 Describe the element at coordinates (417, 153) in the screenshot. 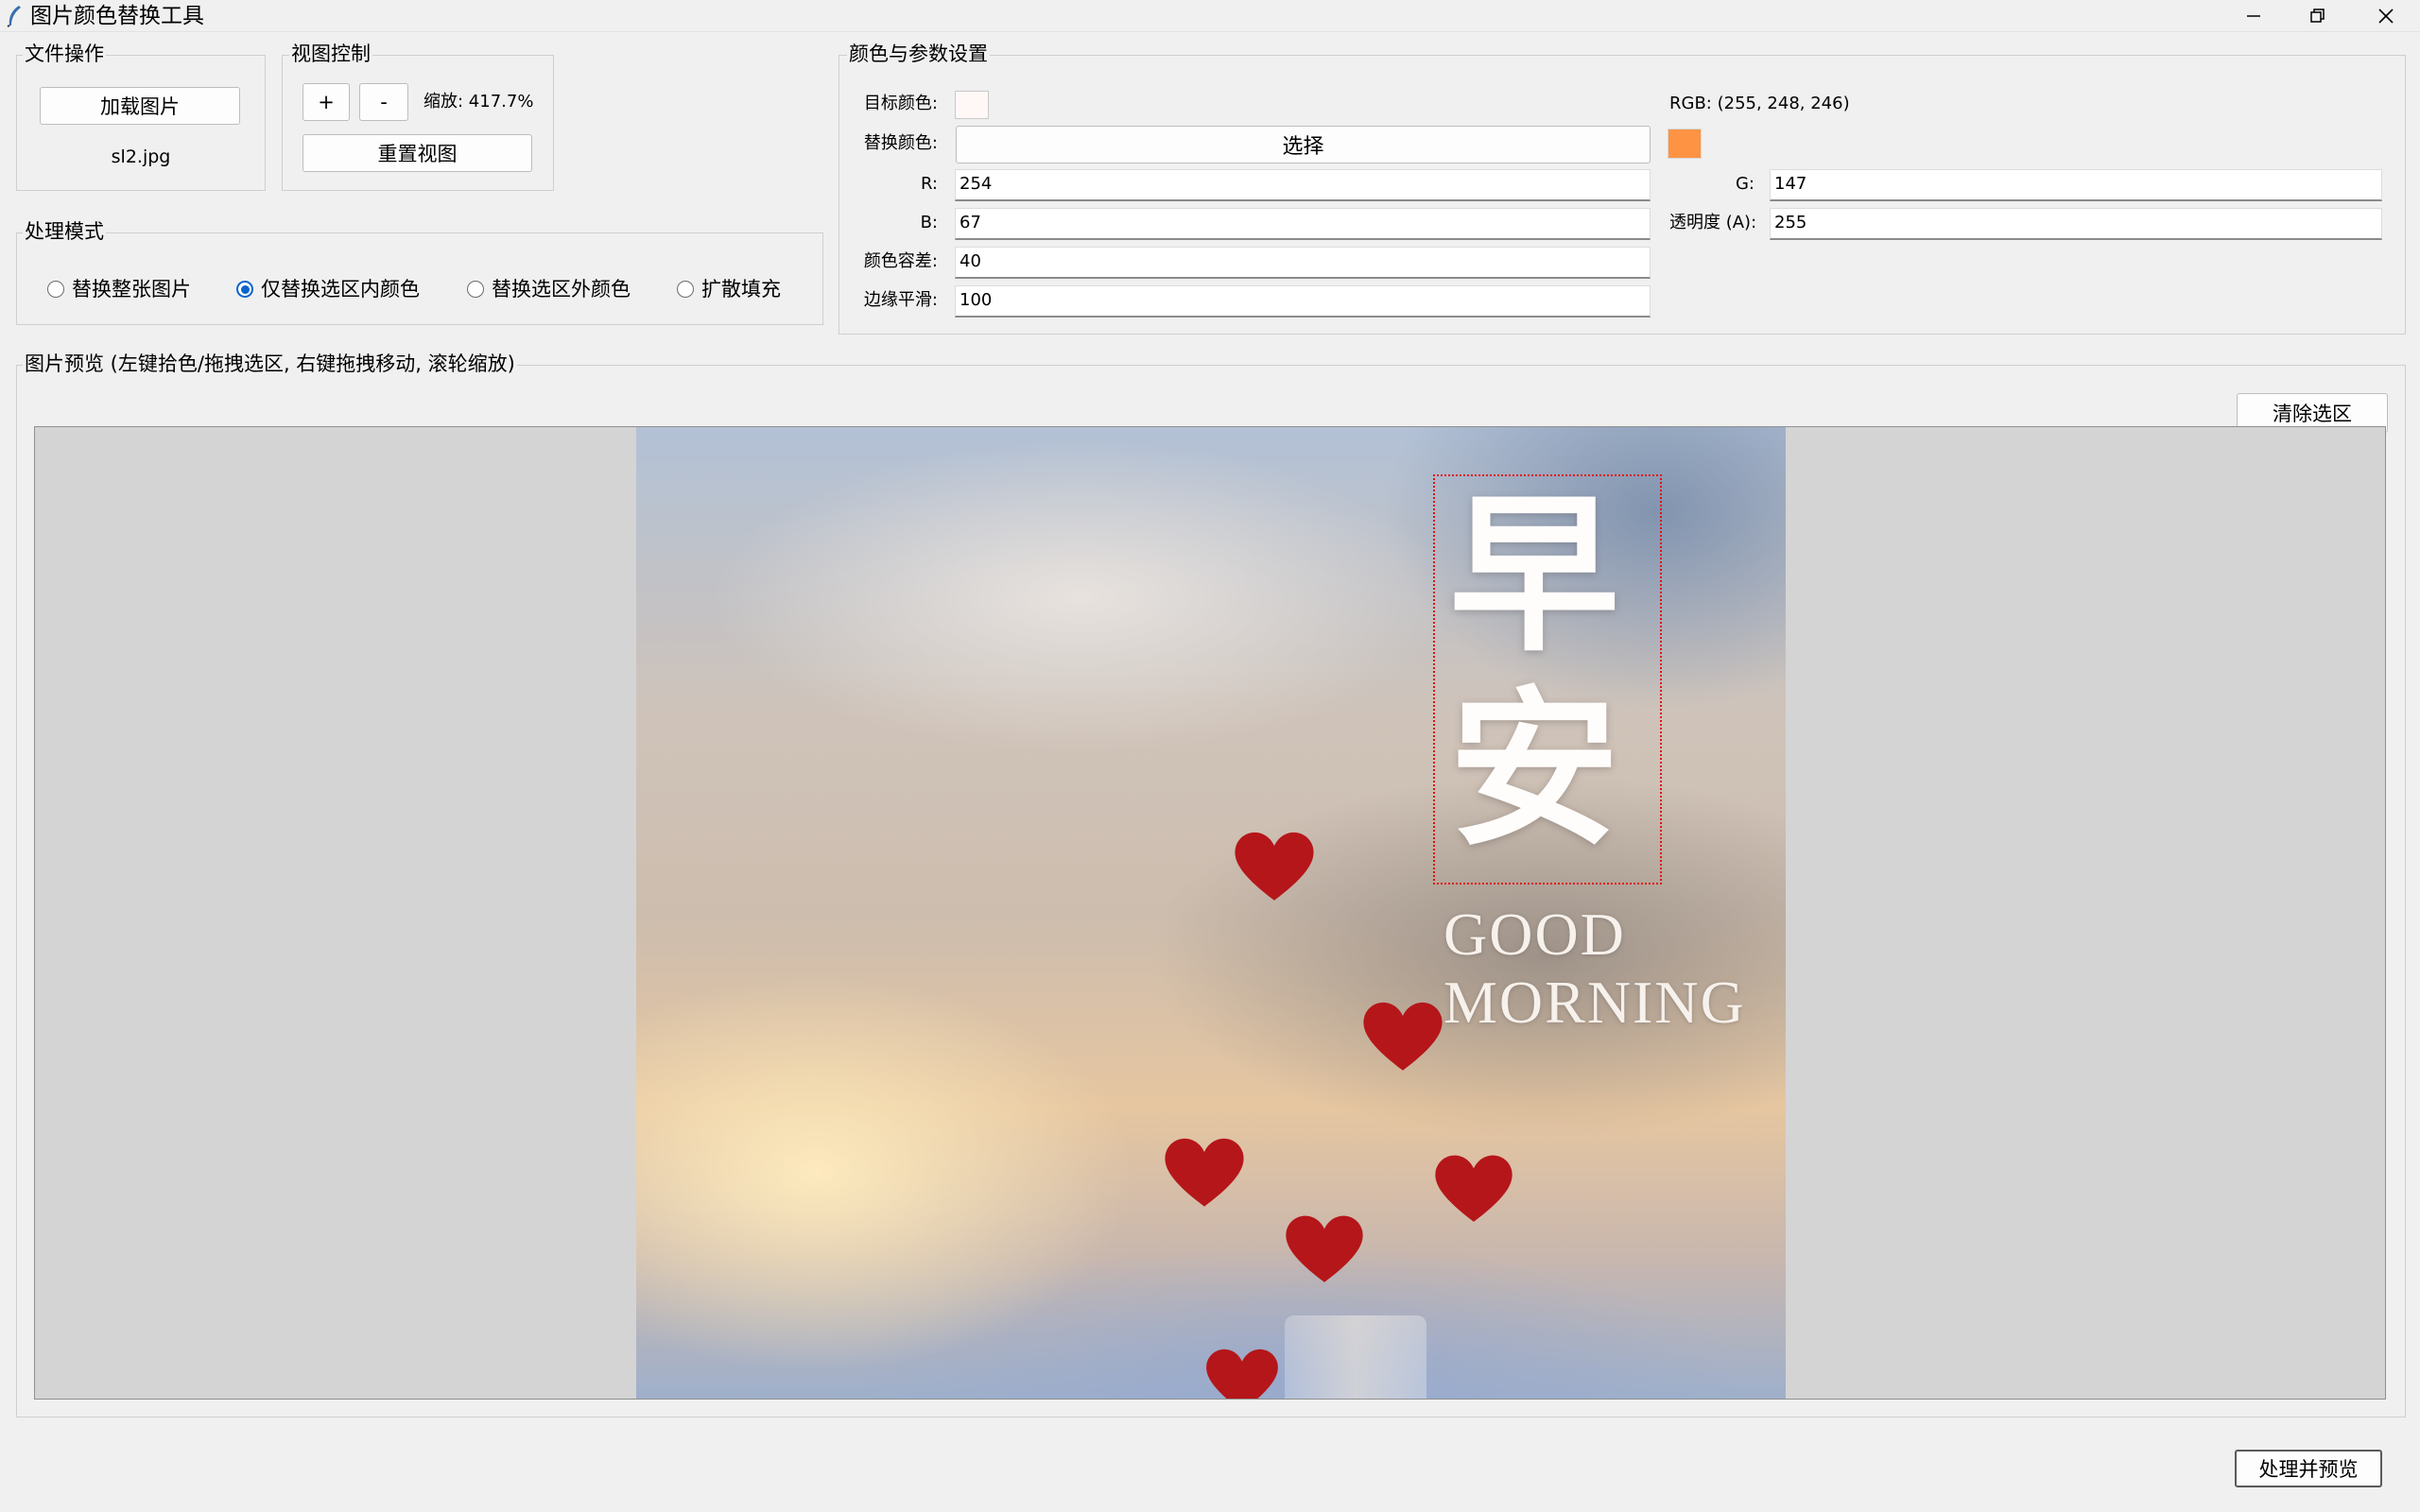

I see `reset-view-button: 重置视图` at that location.